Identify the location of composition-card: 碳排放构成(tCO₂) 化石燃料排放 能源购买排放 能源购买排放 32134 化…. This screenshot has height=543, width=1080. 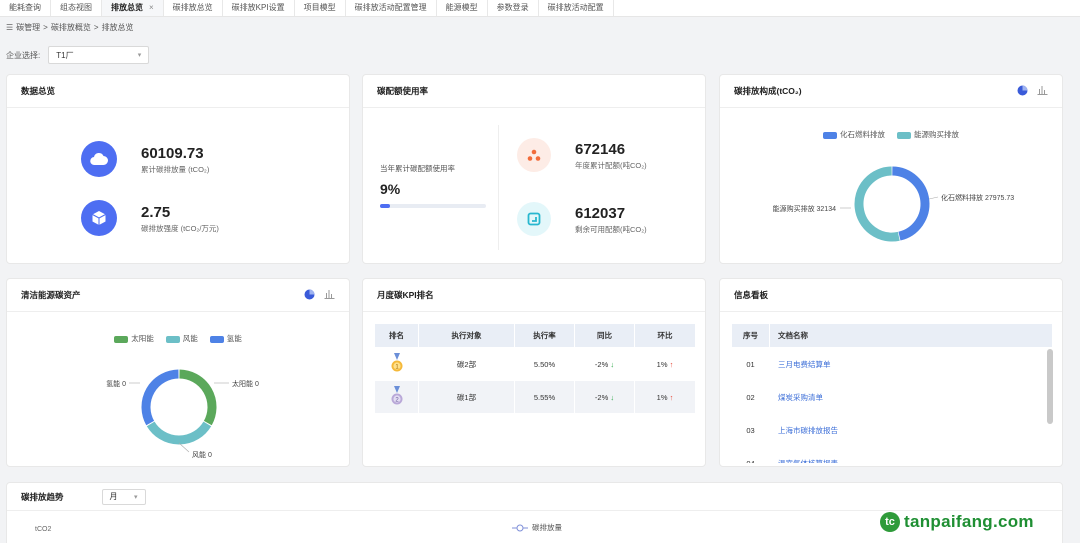
(891, 169).